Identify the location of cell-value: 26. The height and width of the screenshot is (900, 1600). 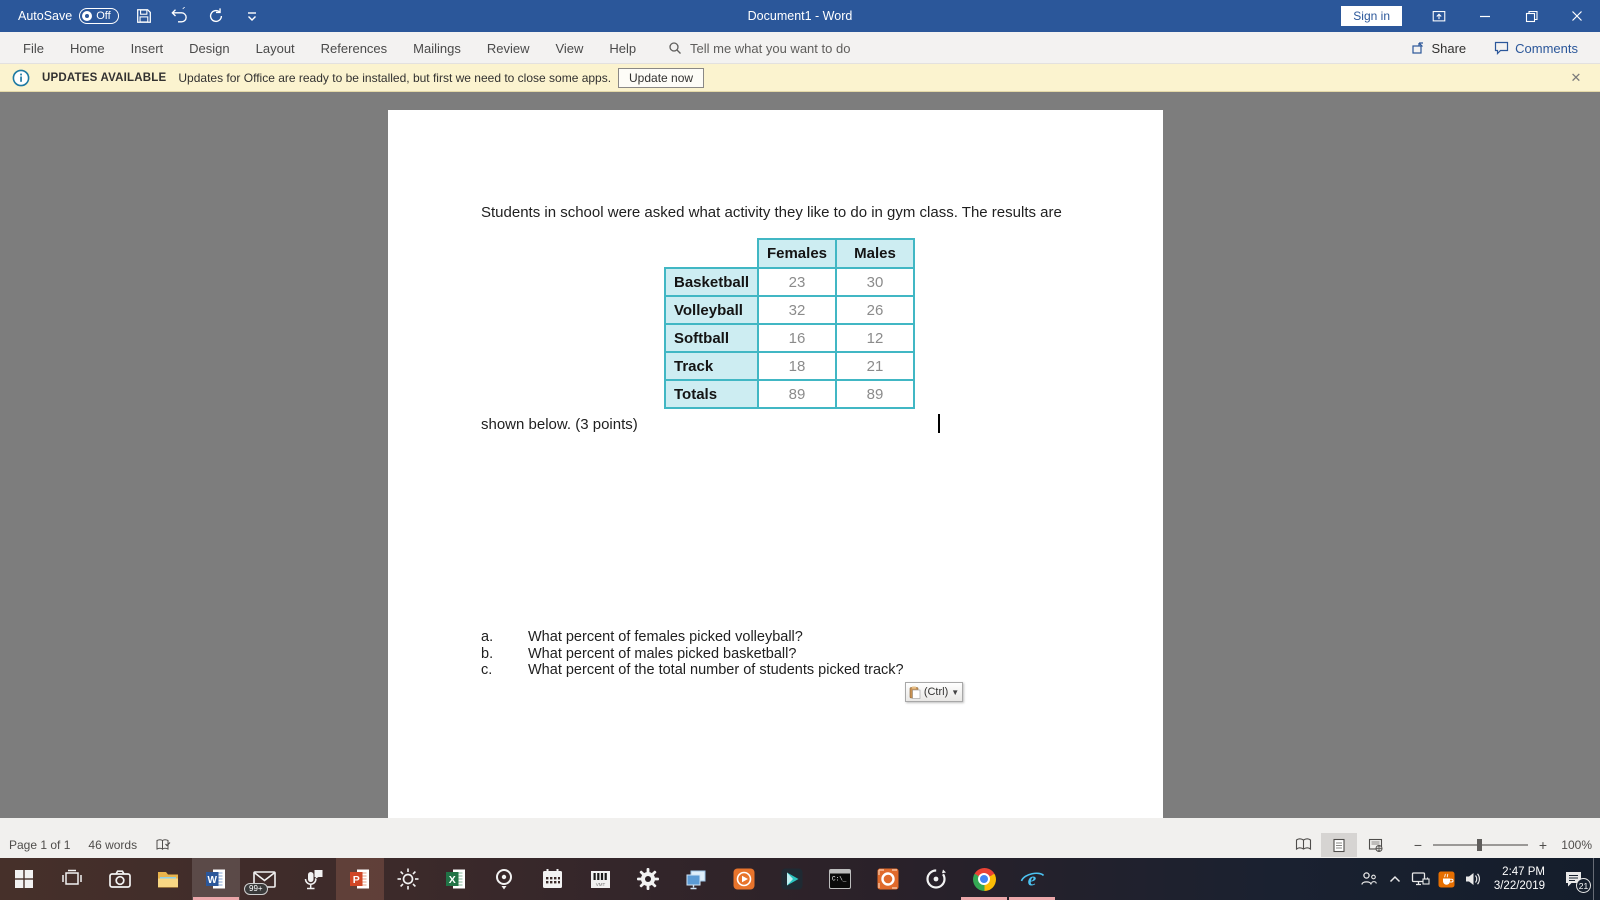
(875, 310).